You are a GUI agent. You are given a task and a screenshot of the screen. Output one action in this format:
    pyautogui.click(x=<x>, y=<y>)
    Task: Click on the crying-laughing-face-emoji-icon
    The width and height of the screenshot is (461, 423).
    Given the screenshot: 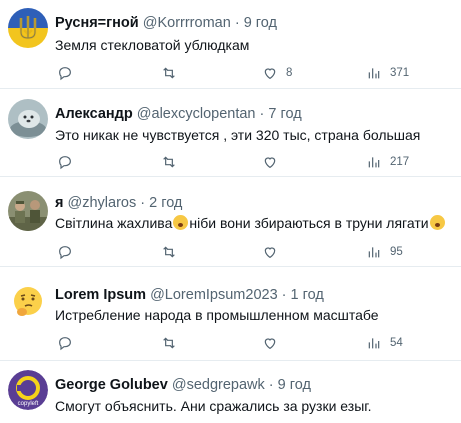 What is the action you would take?
    pyautogui.click(x=437, y=222)
    